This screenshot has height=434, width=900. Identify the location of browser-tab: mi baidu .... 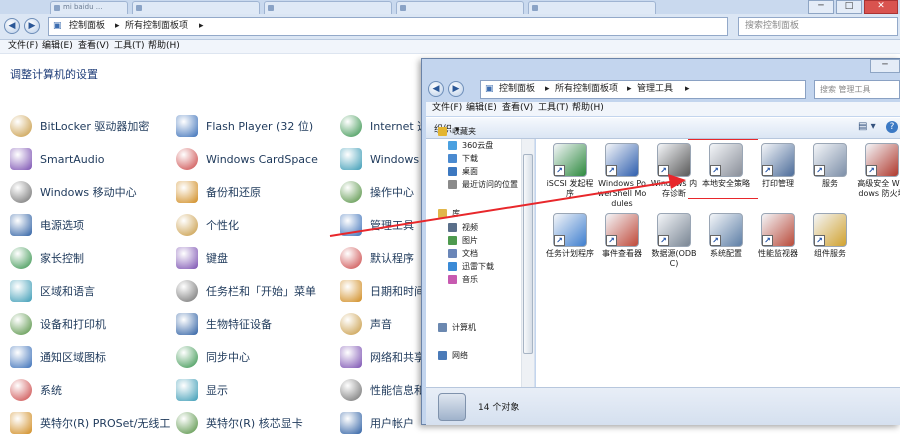
(89, 7).